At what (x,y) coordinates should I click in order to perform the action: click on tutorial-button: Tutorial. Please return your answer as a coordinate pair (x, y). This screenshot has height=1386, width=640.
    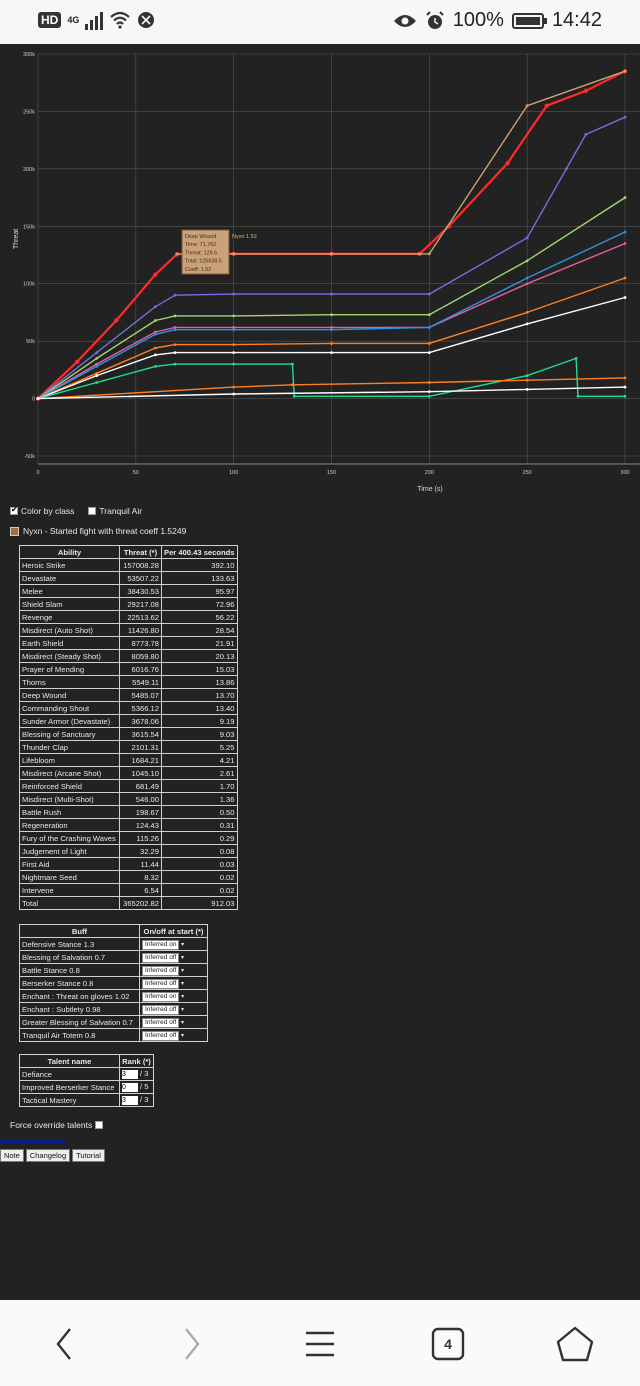
    Looking at the image, I should click on (88, 1155).